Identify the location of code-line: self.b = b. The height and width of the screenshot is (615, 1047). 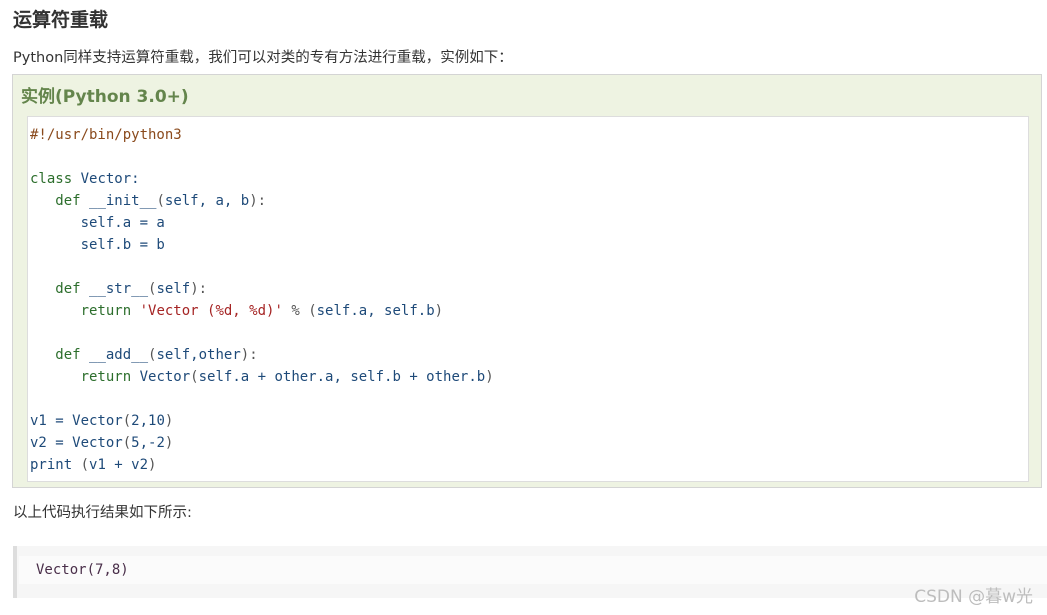
(262, 245).